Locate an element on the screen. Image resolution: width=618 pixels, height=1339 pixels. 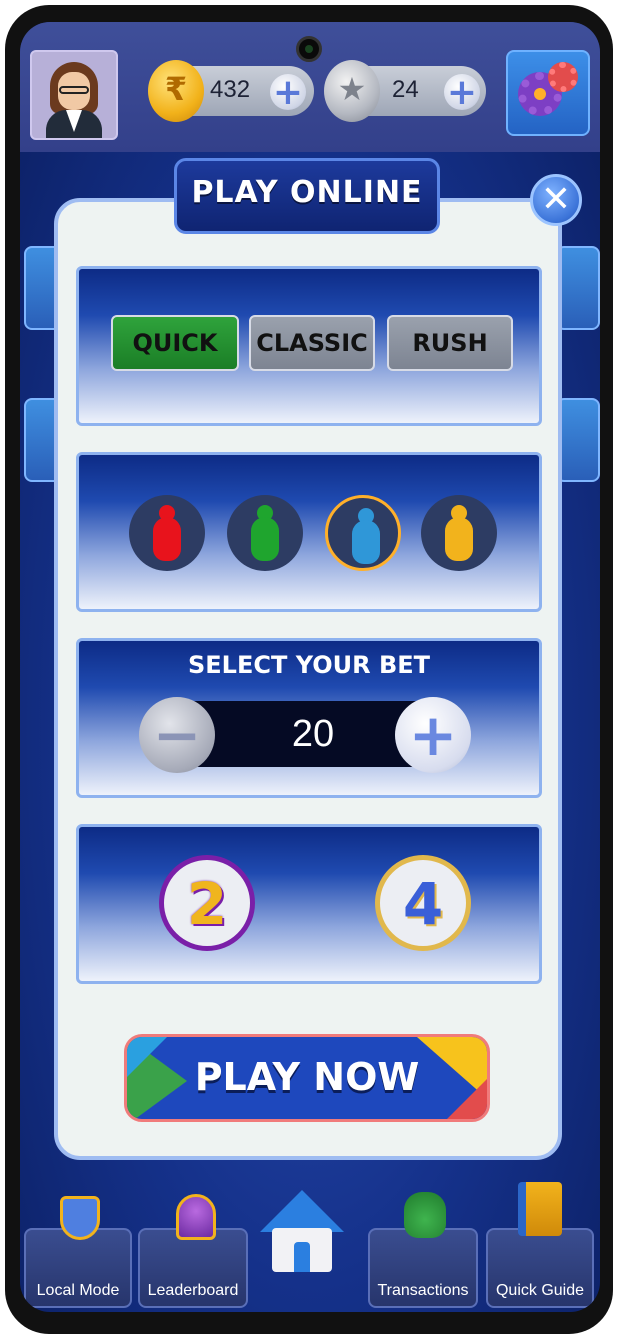
star-coin-icon: ★ is located at coordinates (352, 91).